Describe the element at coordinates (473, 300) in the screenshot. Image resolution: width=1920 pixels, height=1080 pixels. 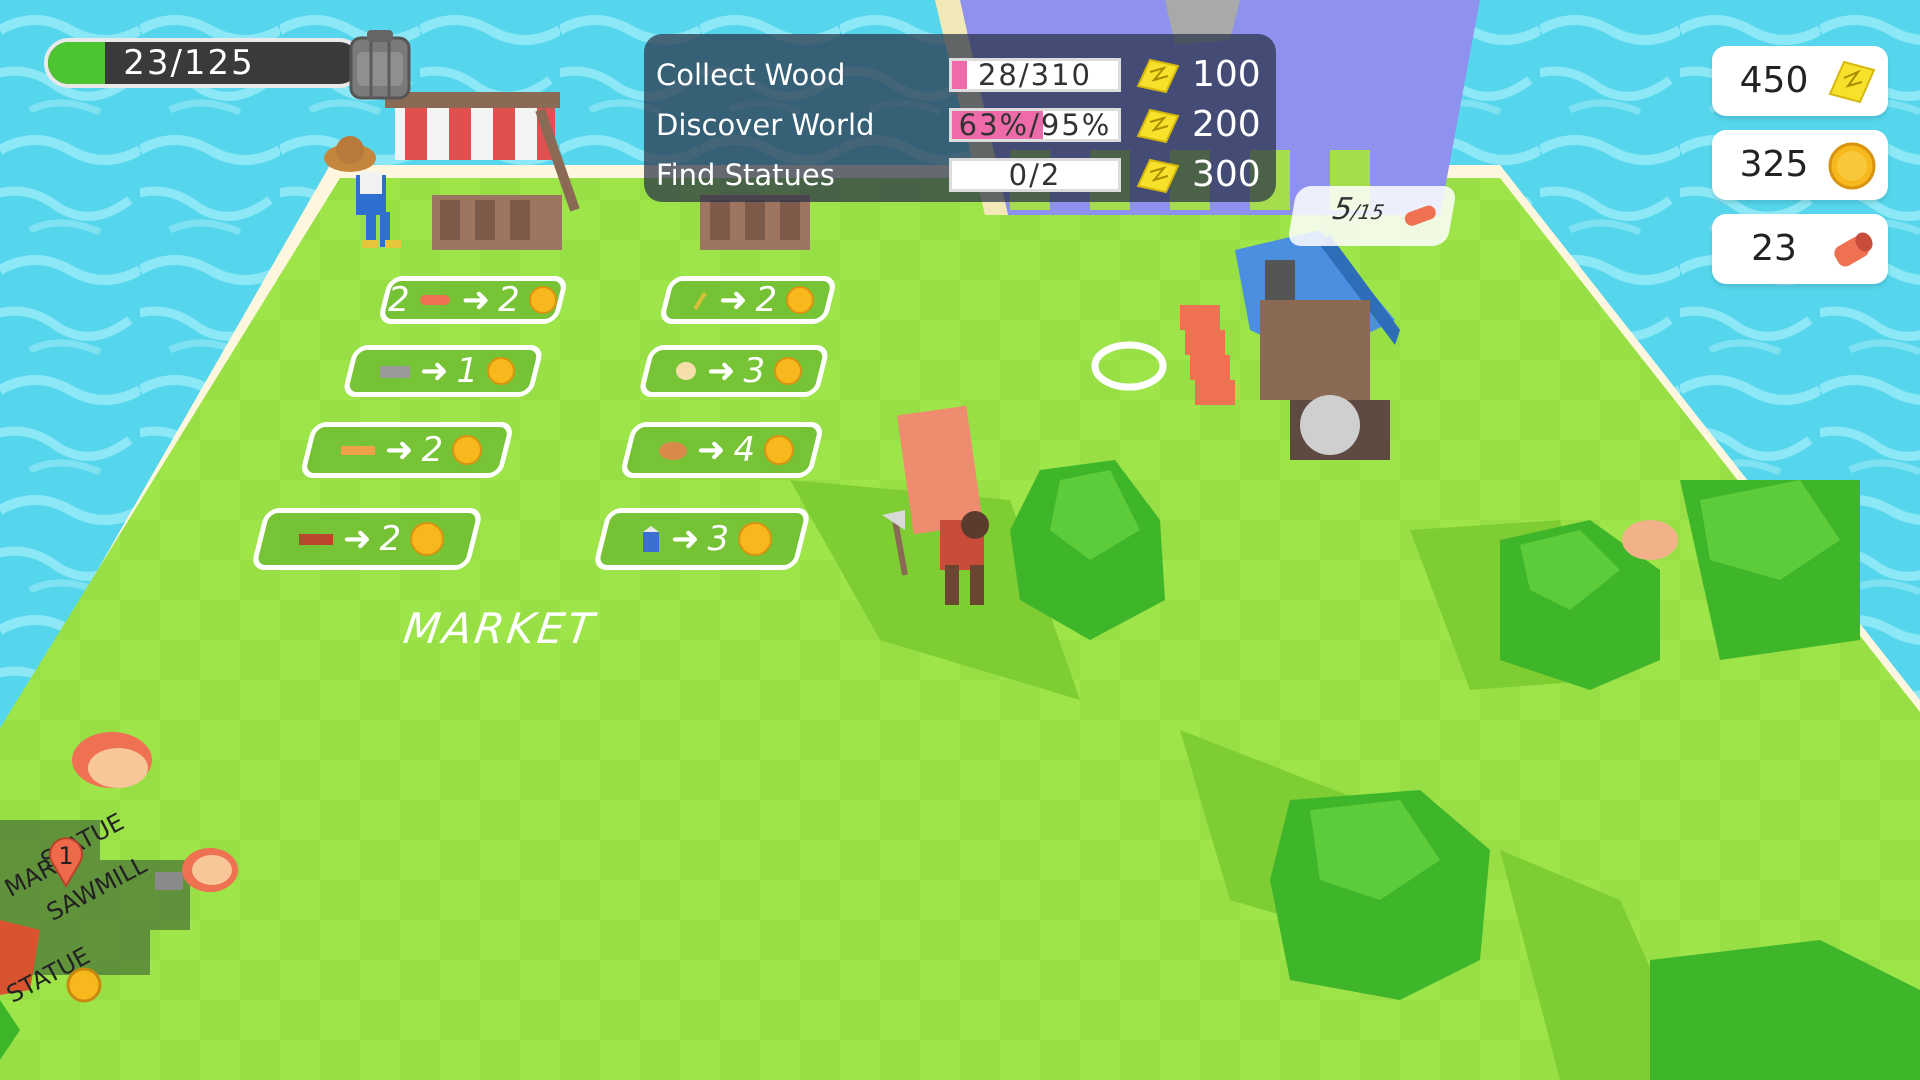
I see `trade-tile-log: 2 ➜ 2` at that location.